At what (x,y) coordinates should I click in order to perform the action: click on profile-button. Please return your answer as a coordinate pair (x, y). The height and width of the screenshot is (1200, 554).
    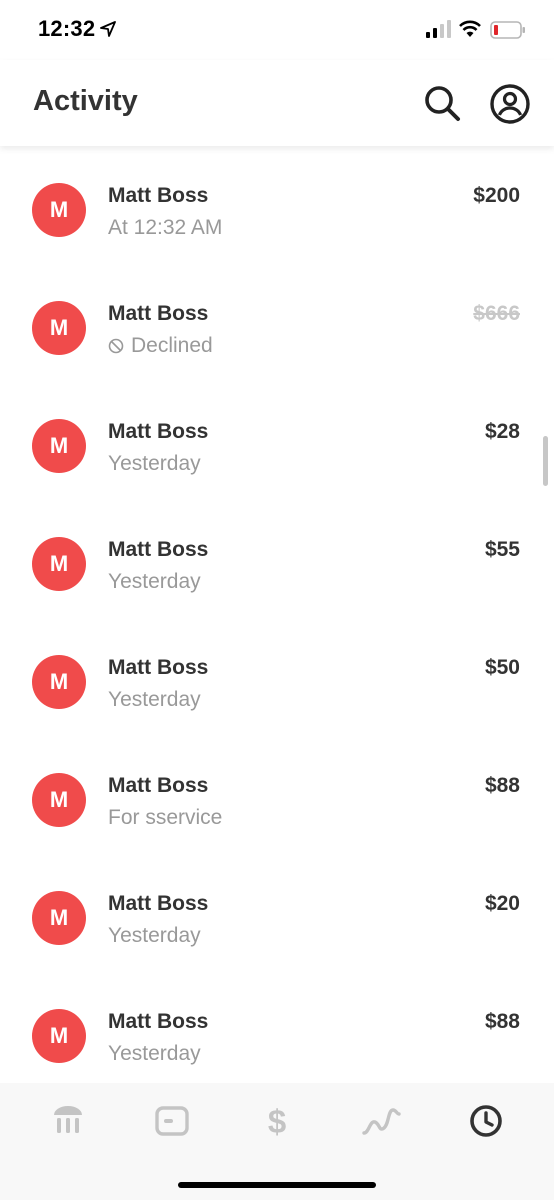
    Looking at the image, I should click on (510, 104).